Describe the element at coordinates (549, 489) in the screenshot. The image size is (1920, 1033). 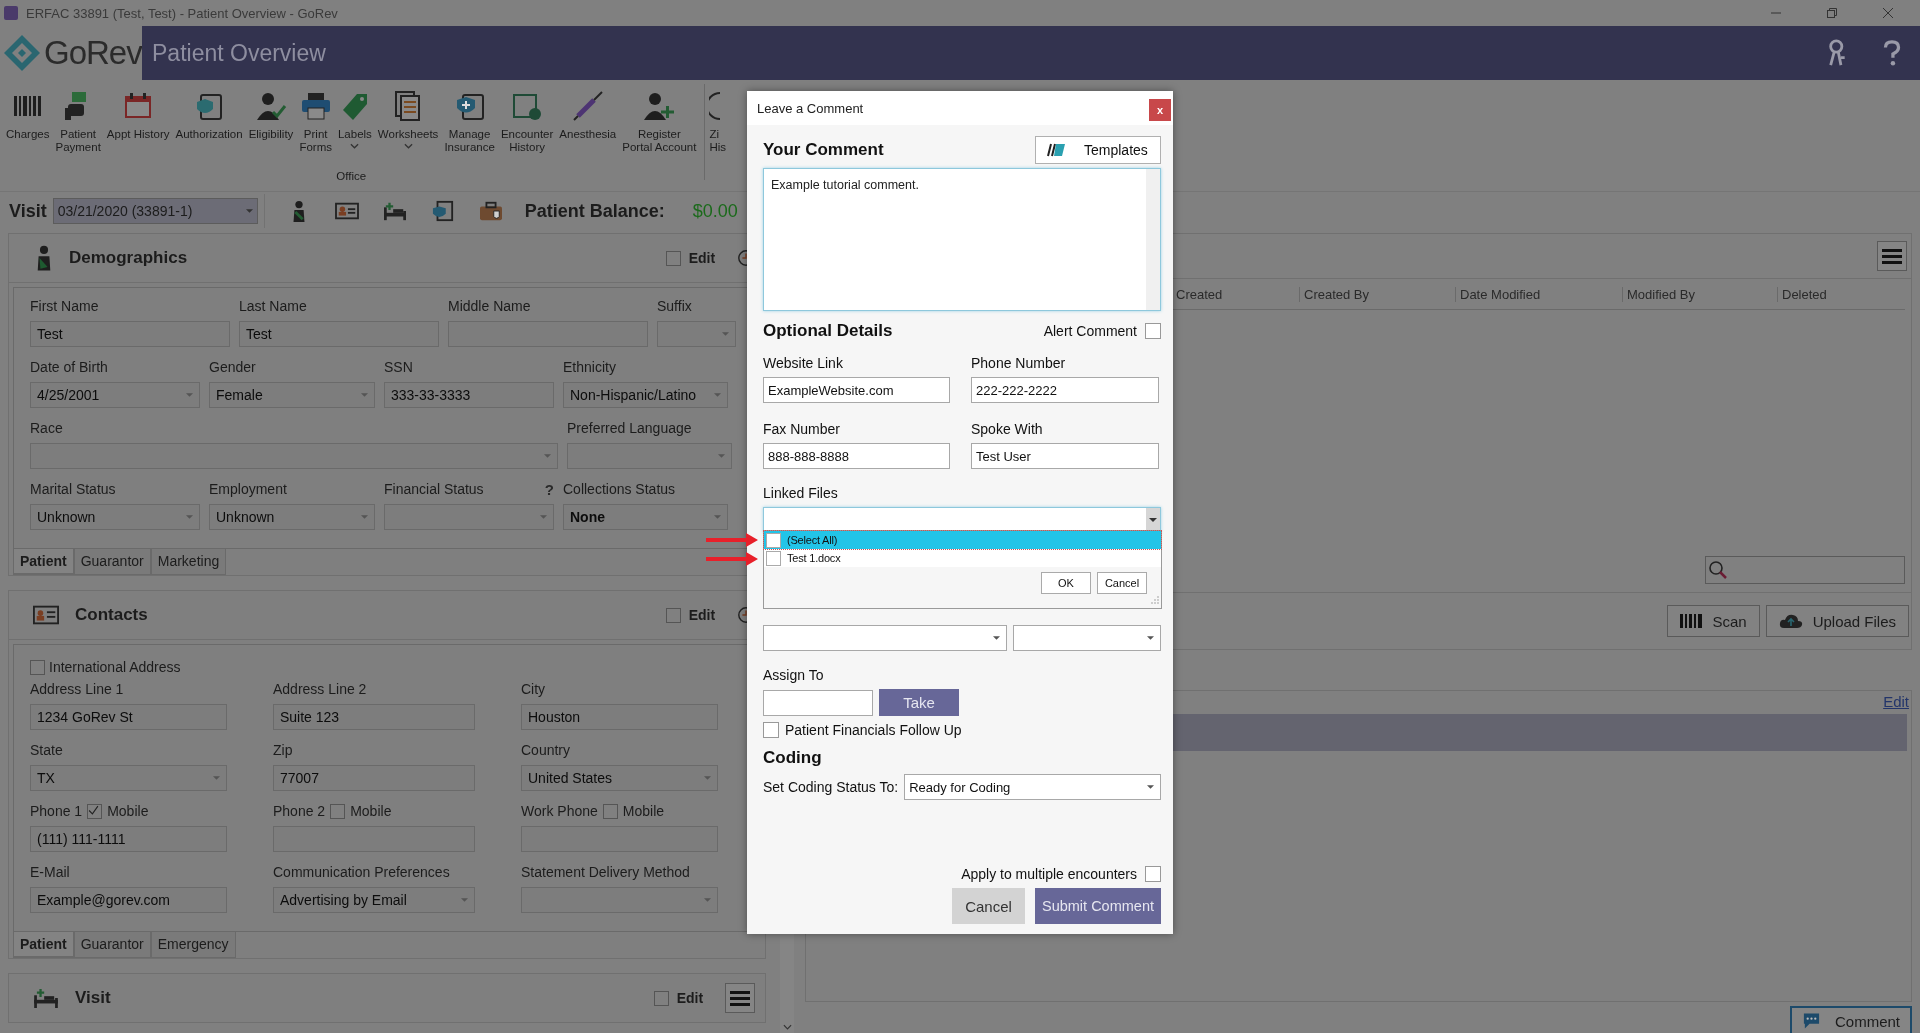
I see `help-icon: ?` at that location.